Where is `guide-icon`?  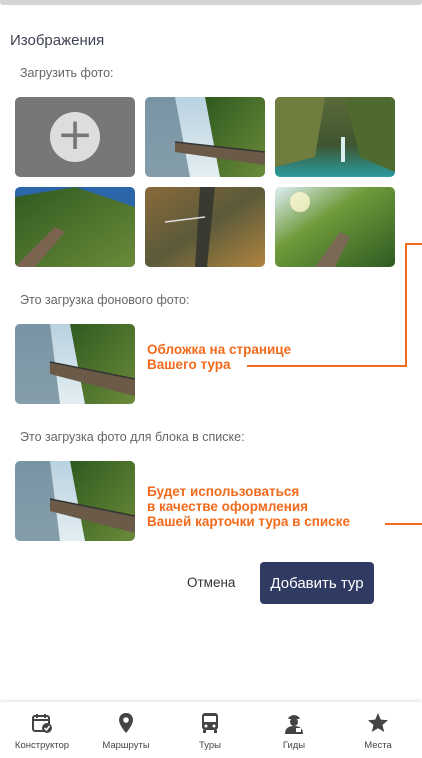 guide-icon is located at coordinates (294, 723).